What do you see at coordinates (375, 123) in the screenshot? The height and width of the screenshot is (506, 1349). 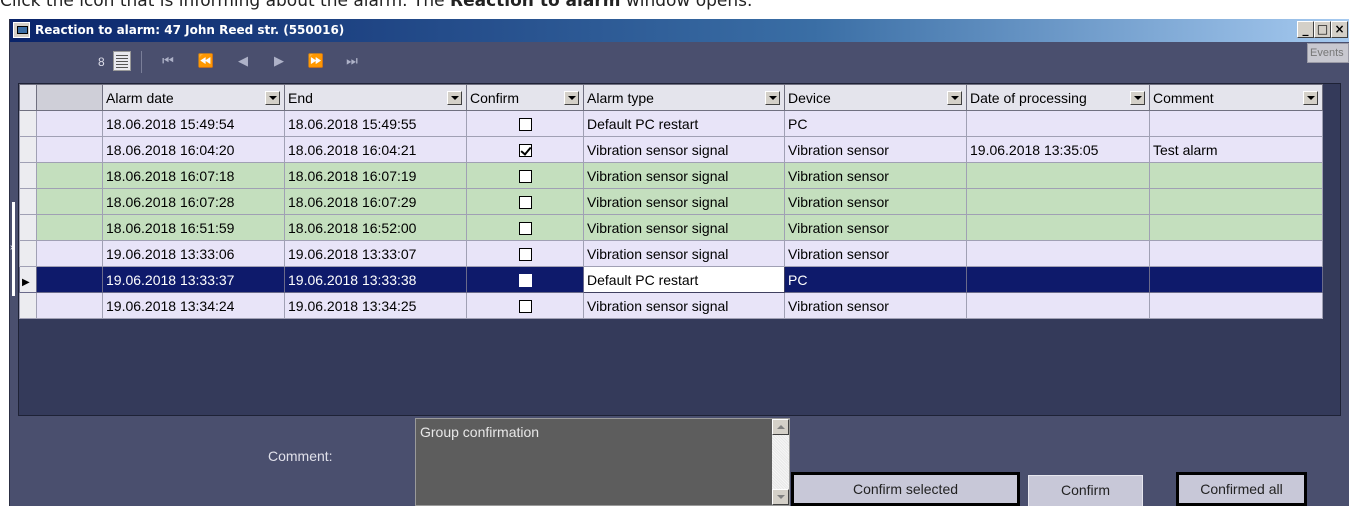 I see `cell-end: 18.06.2018 15:49:55` at bounding box center [375, 123].